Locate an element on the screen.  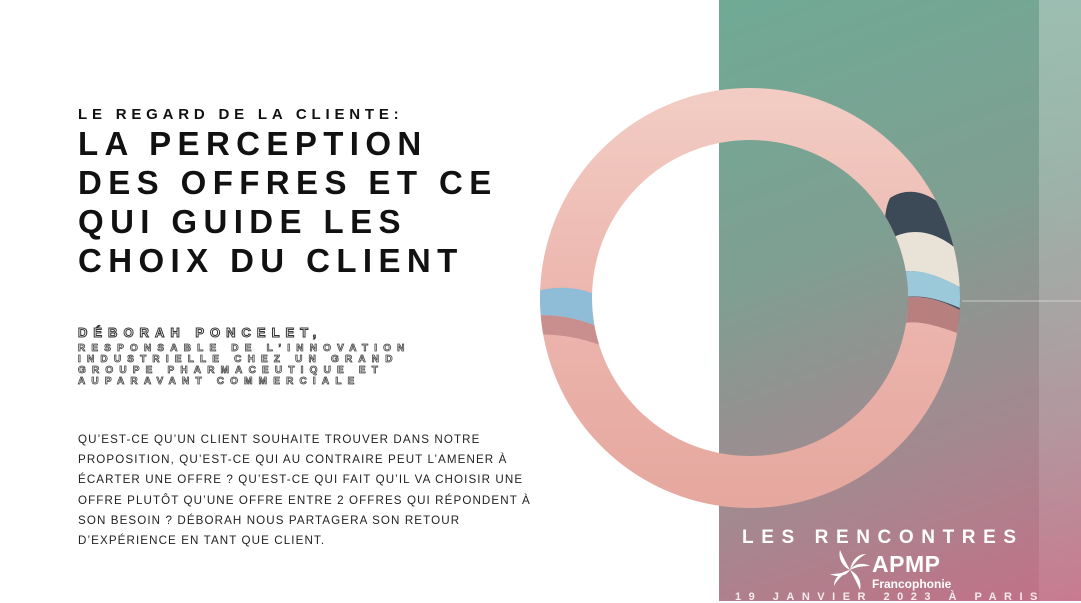
speaker-role-line: GROUPE PHARMACEUTIQUE ET is located at coordinates (231, 371).